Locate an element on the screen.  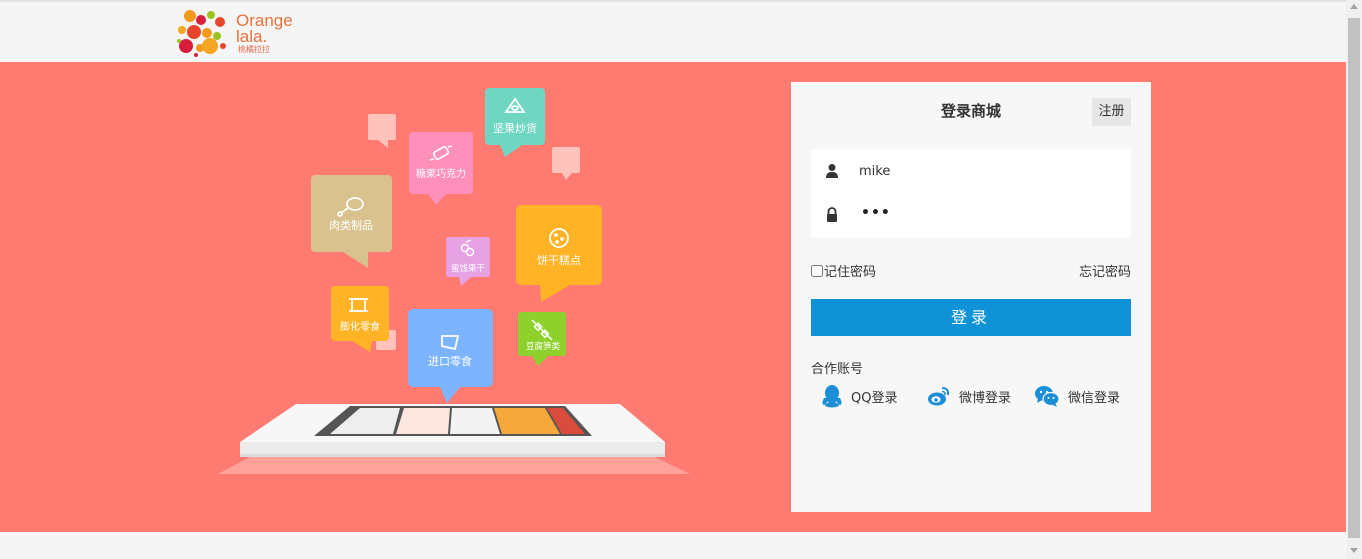
category-biscuits: 饼干糕点 is located at coordinates (559, 253).